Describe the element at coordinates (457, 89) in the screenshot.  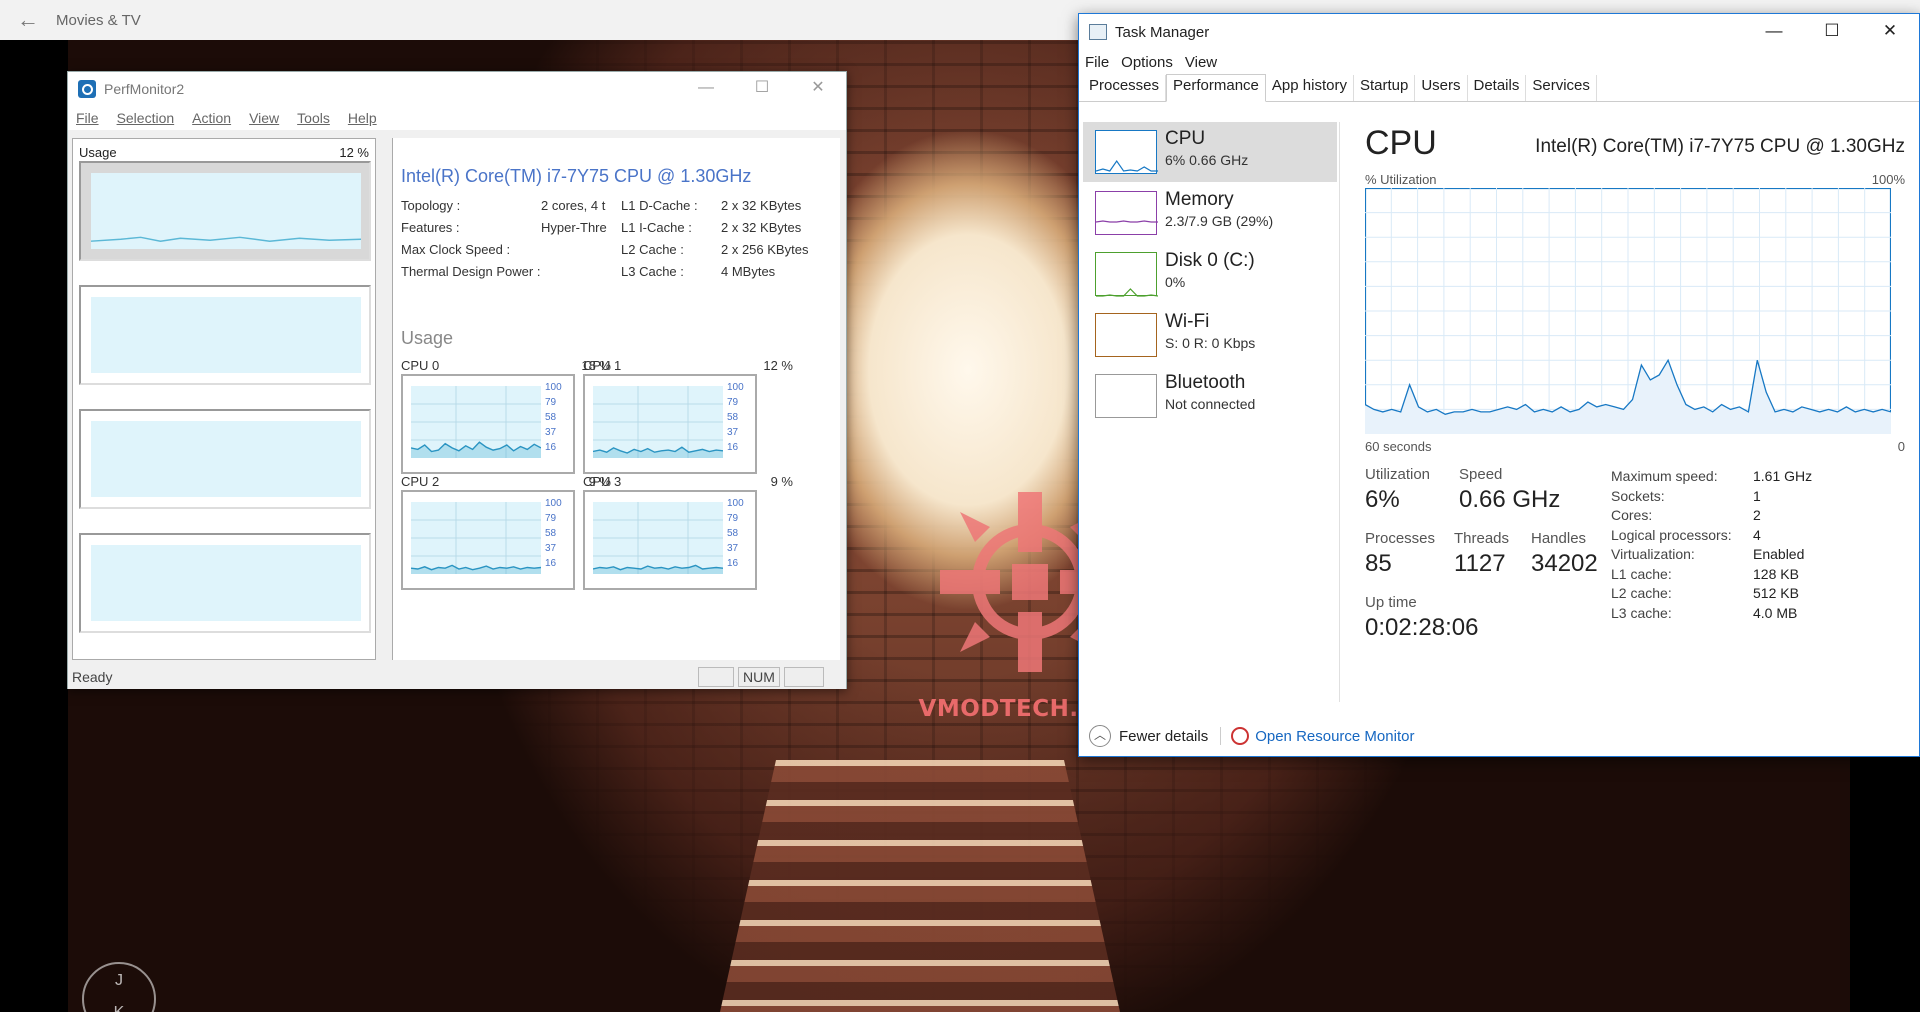
I see `perfmonitor-titlebar: PerfMonitor2 — ☐ ✕` at that location.